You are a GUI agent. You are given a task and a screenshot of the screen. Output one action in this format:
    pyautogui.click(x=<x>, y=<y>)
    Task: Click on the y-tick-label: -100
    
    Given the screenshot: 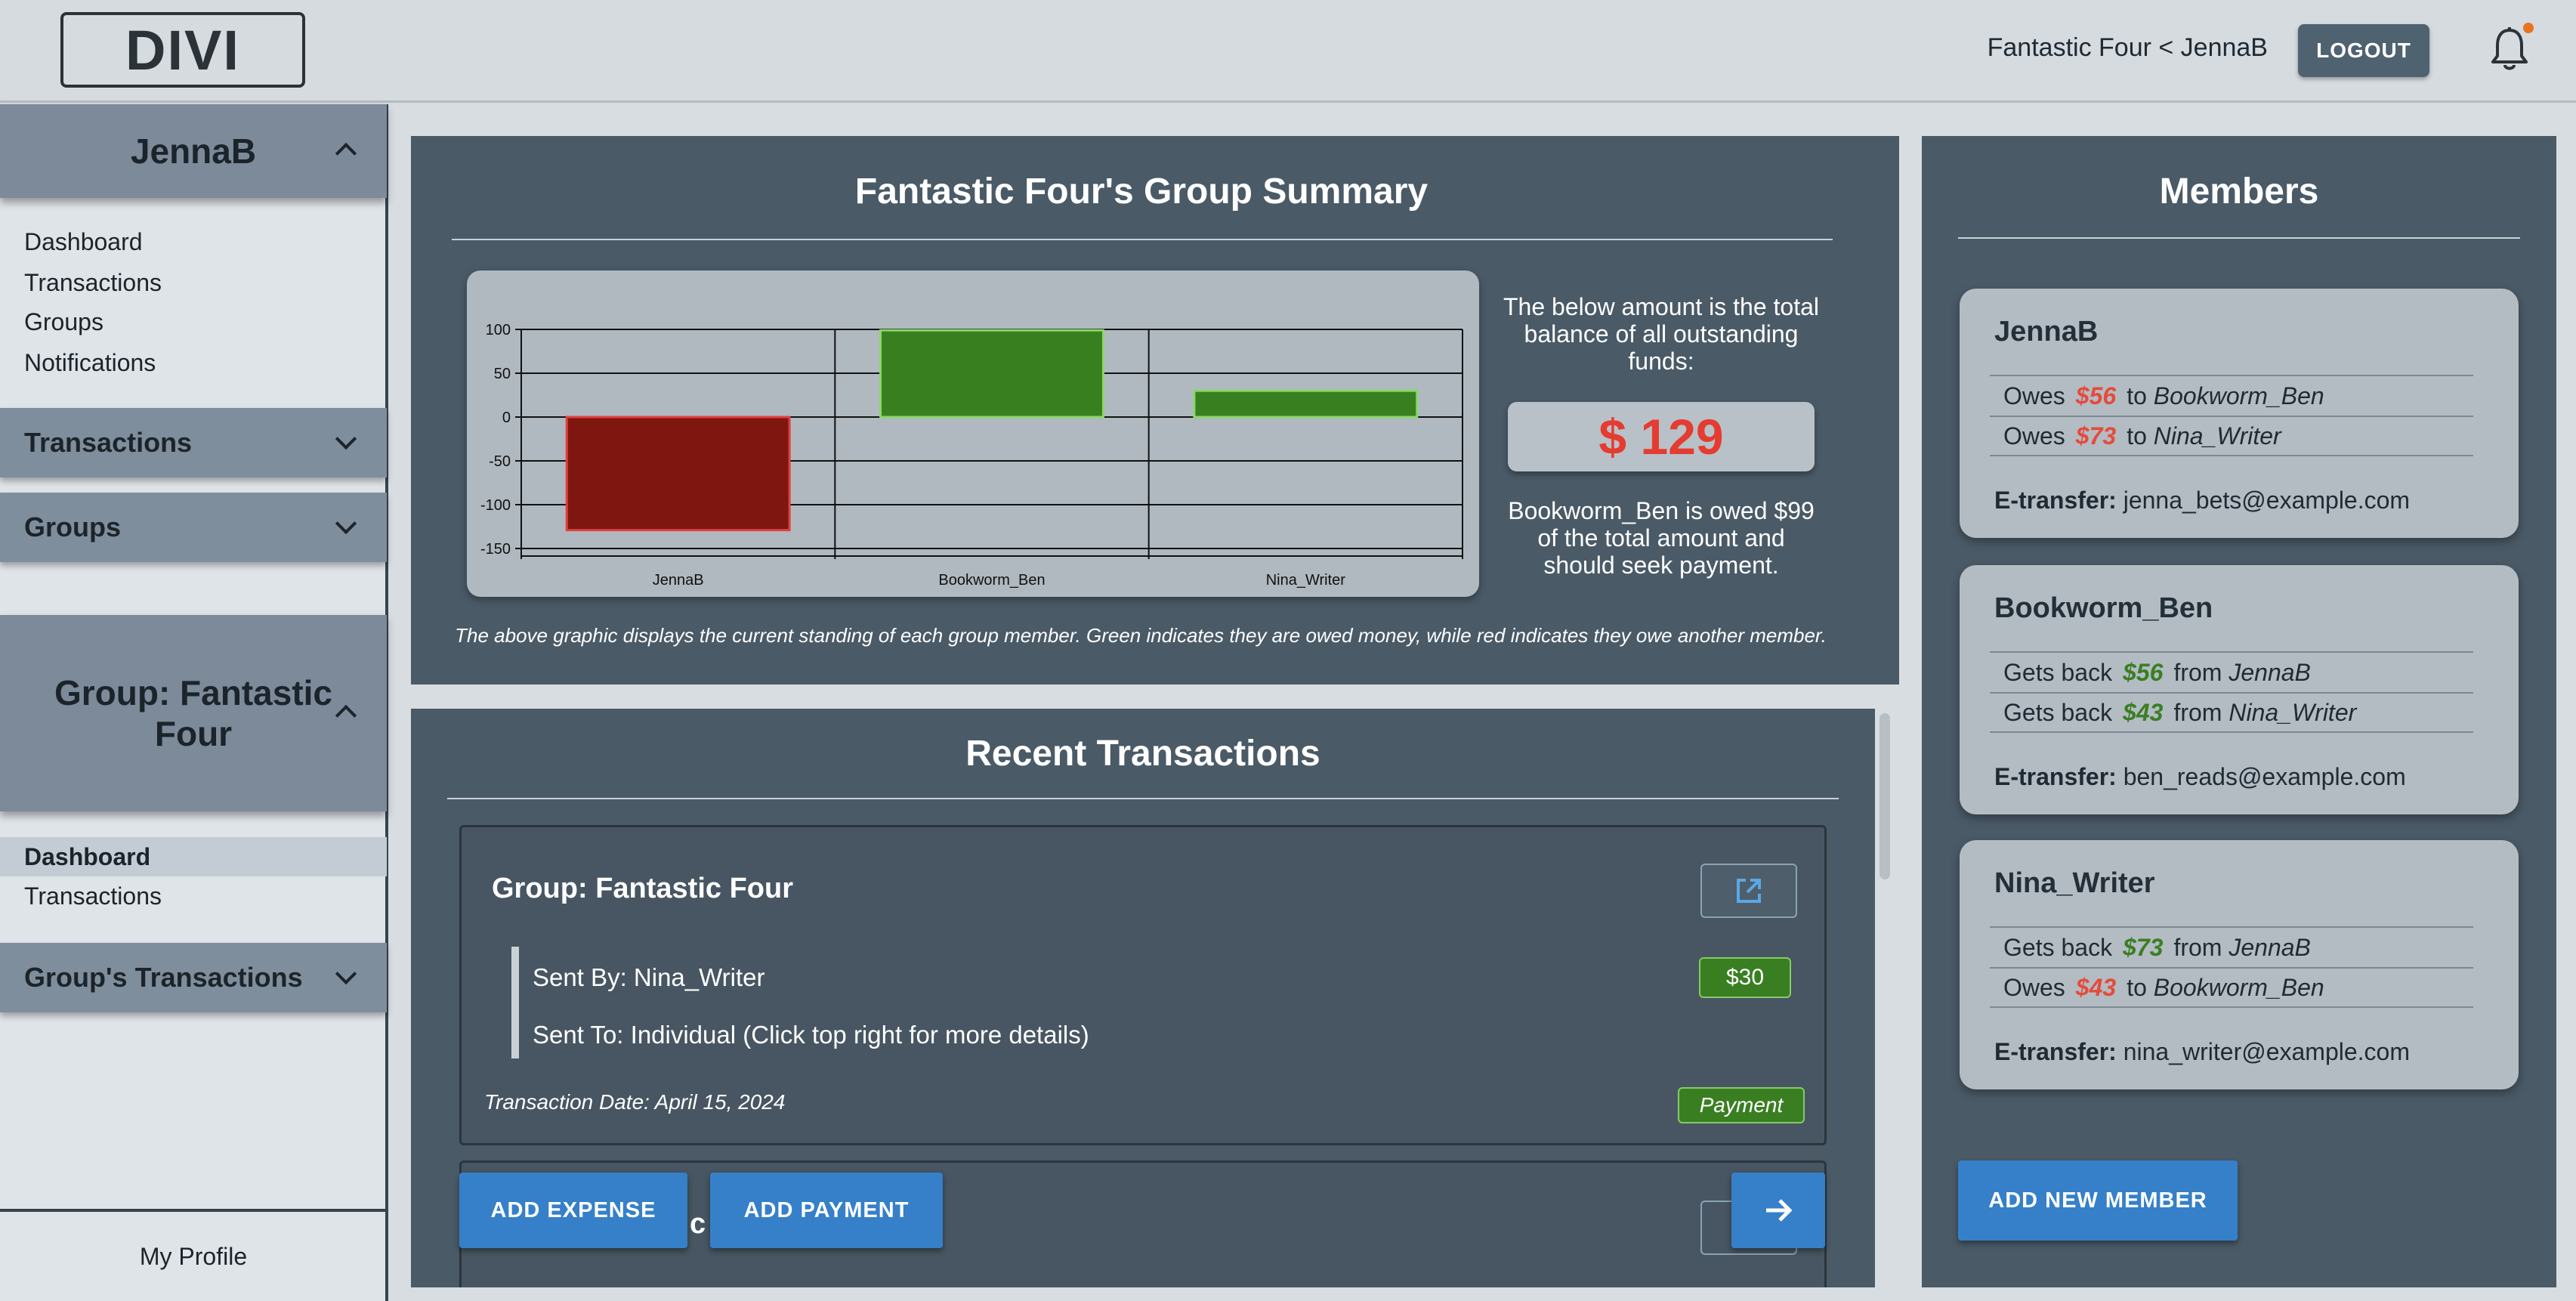 What is the action you would take?
    pyautogui.click(x=495, y=506)
    